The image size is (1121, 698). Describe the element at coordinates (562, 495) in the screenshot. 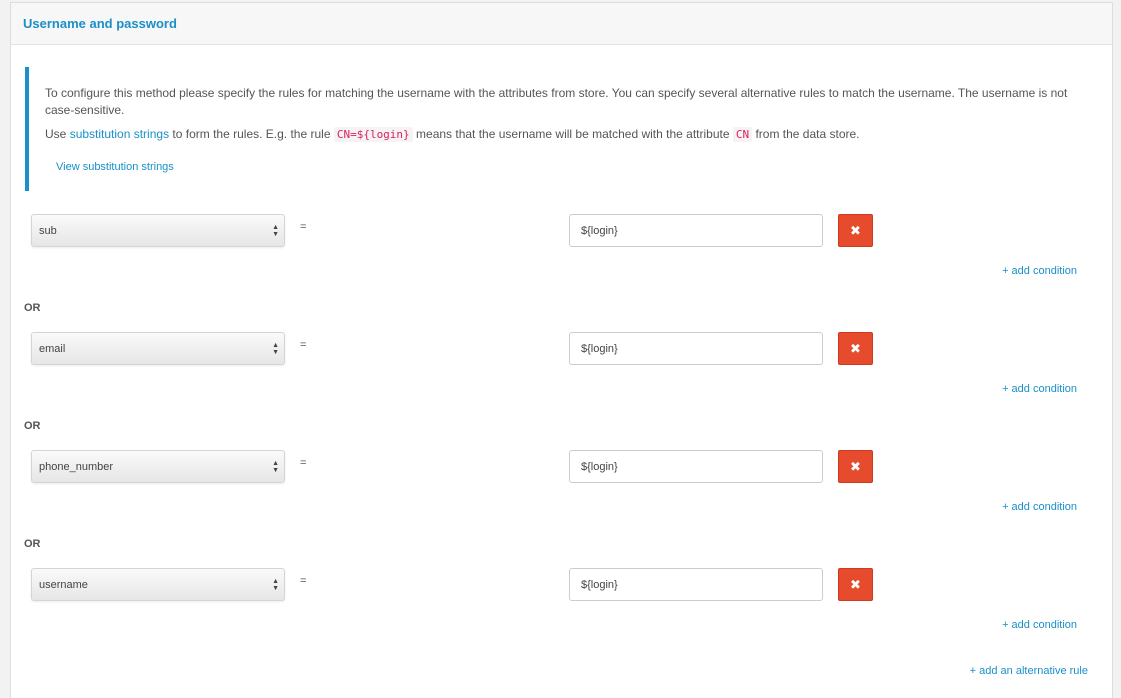

I see `rule-row: phone_number ▲▼ = ✖ + add condition` at that location.